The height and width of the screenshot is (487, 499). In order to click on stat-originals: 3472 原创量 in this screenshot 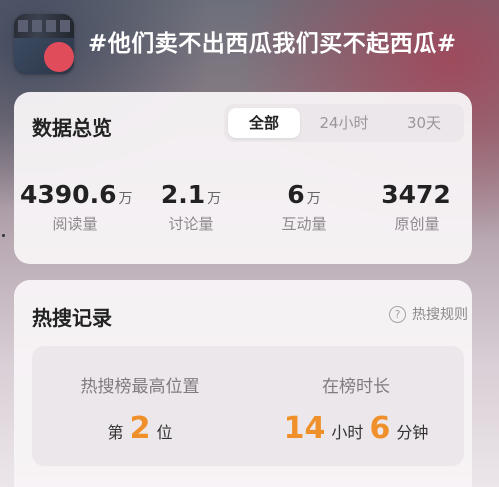, I will do `click(417, 207)`.